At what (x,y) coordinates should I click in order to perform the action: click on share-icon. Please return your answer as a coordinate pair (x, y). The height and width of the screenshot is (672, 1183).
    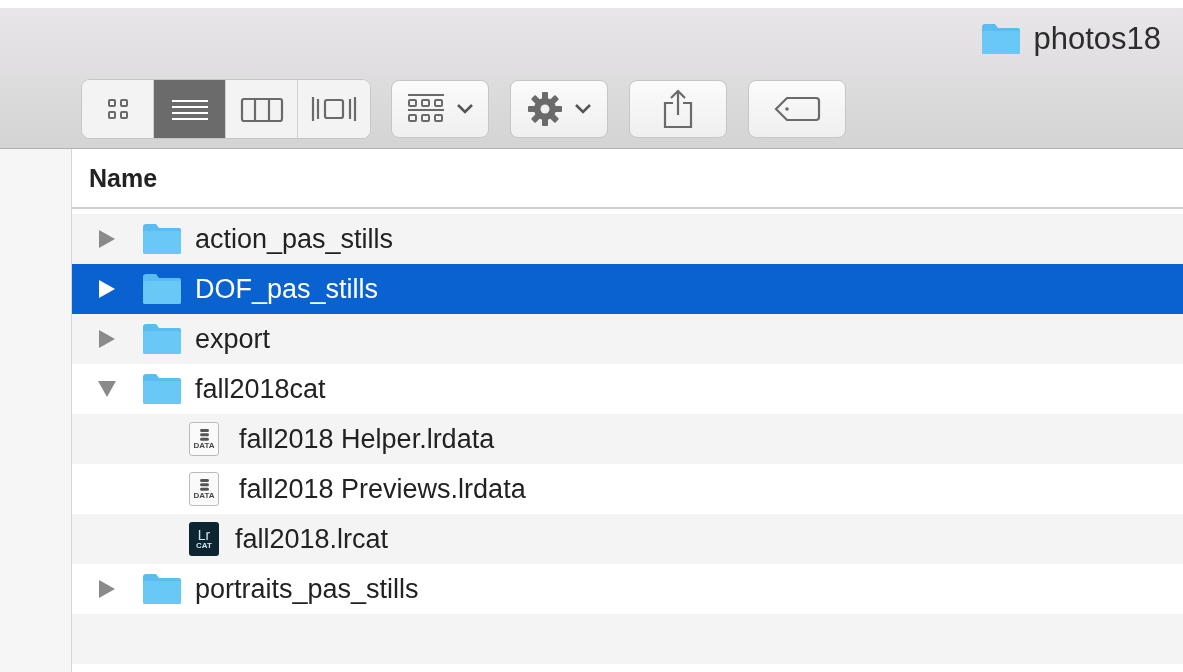
    Looking at the image, I should click on (678, 109).